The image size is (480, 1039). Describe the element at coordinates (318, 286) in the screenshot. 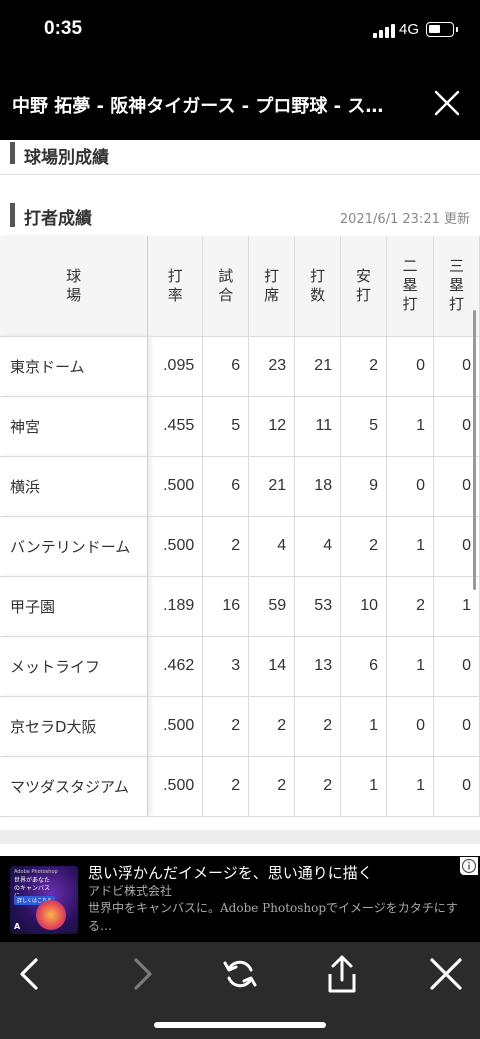

I see `col-header: 打数` at that location.